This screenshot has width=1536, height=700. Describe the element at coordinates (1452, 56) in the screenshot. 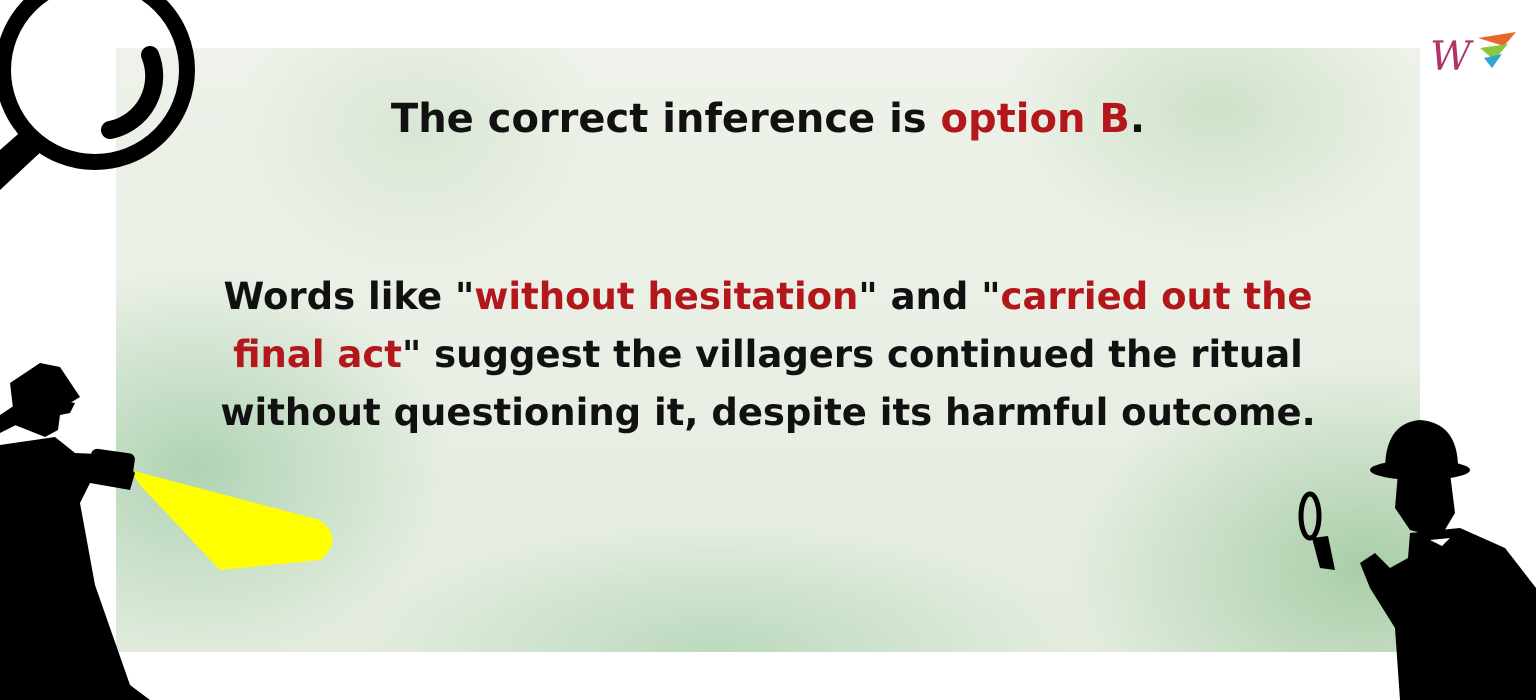

I see `svg-text: W` at that location.